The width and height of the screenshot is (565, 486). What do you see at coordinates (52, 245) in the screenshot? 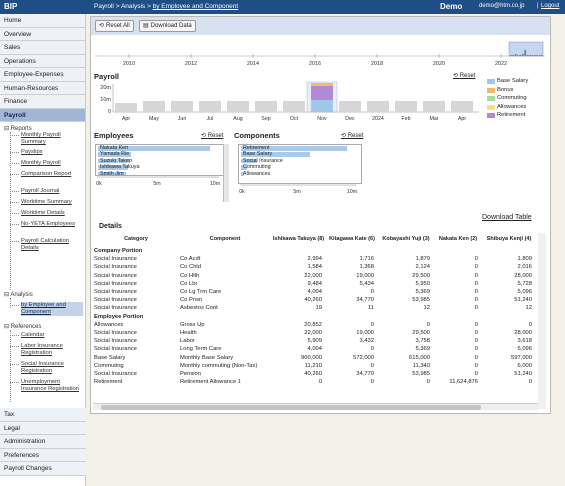
I see `sidebar-item-payroll-calculation-details: Payroll Calculation Details` at bounding box center [52, 245].